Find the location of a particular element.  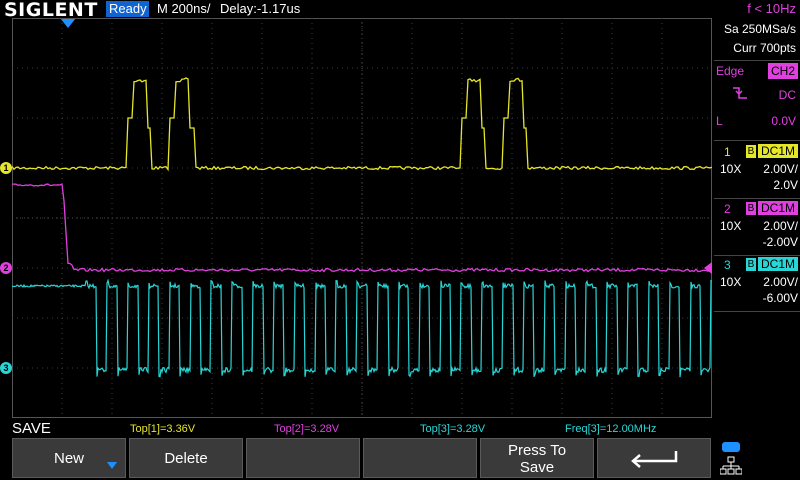

back-button is located at coordinates (654, 458).